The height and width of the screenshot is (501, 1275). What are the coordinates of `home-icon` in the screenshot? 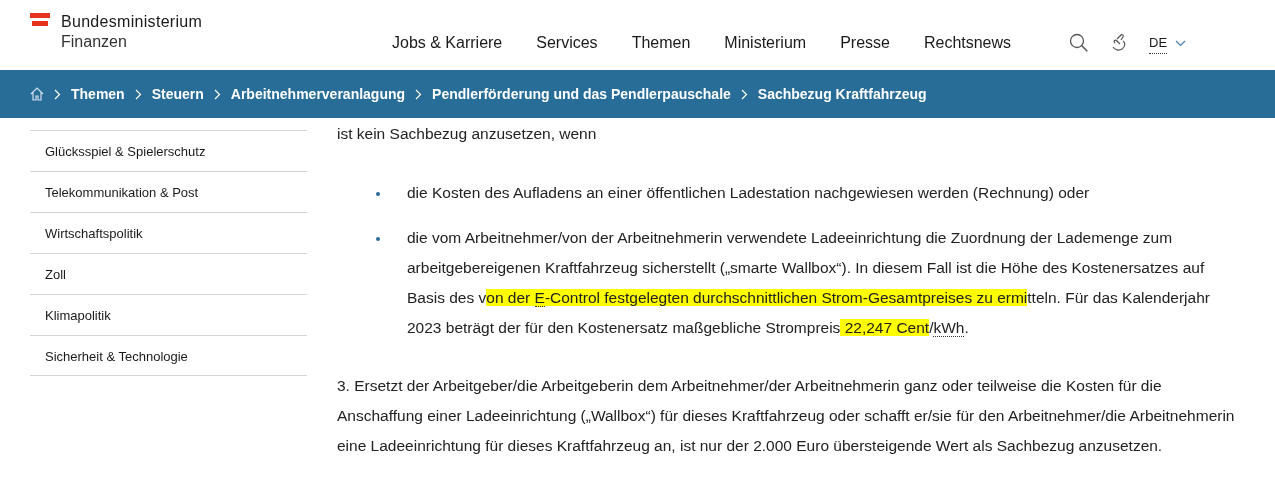 It's located at (37, 94).